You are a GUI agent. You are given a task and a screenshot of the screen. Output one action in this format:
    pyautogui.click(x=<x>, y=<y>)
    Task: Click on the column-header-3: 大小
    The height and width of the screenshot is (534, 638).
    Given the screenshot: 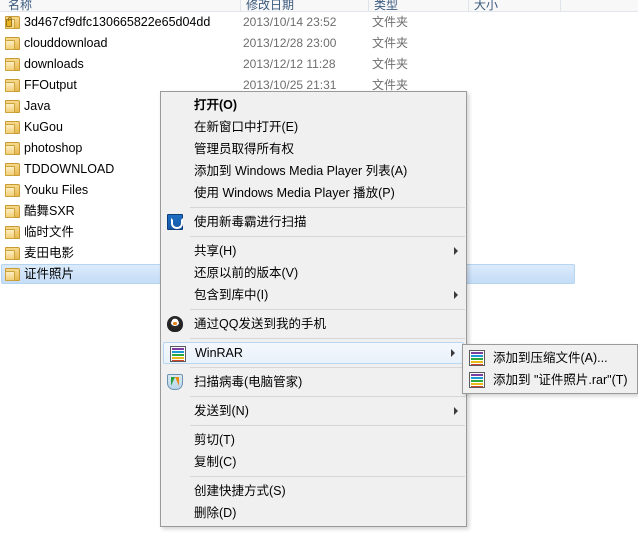 What is the action you would take?
    pyautogui.click(x=486, y=5)
    